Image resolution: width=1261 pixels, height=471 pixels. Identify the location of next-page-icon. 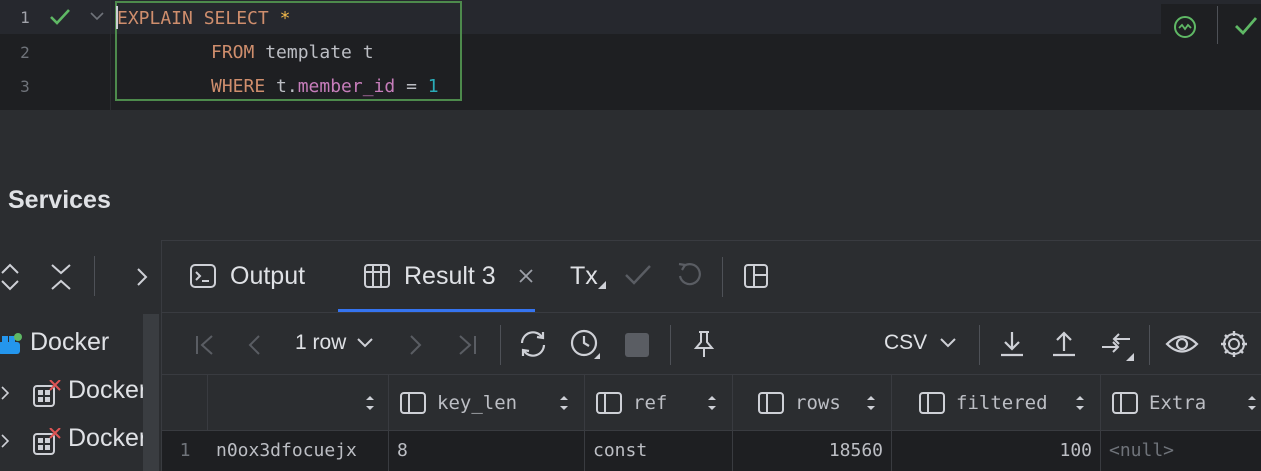
(416, 345).